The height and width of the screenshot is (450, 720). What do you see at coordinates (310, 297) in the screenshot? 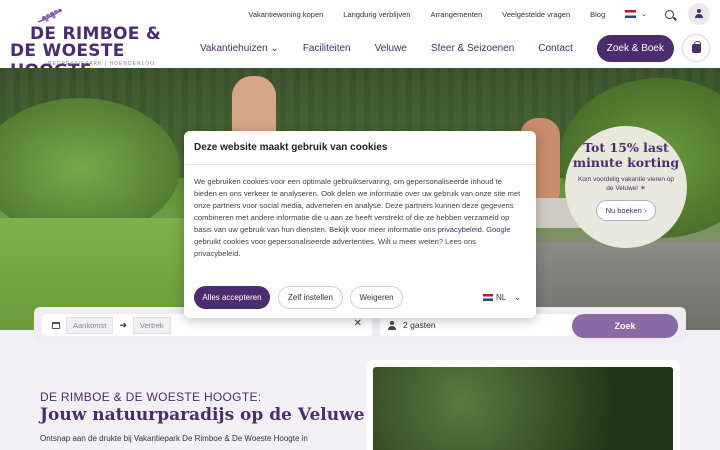
I see `customize-button: Zelf instellen` at bounding box center [310, 297].